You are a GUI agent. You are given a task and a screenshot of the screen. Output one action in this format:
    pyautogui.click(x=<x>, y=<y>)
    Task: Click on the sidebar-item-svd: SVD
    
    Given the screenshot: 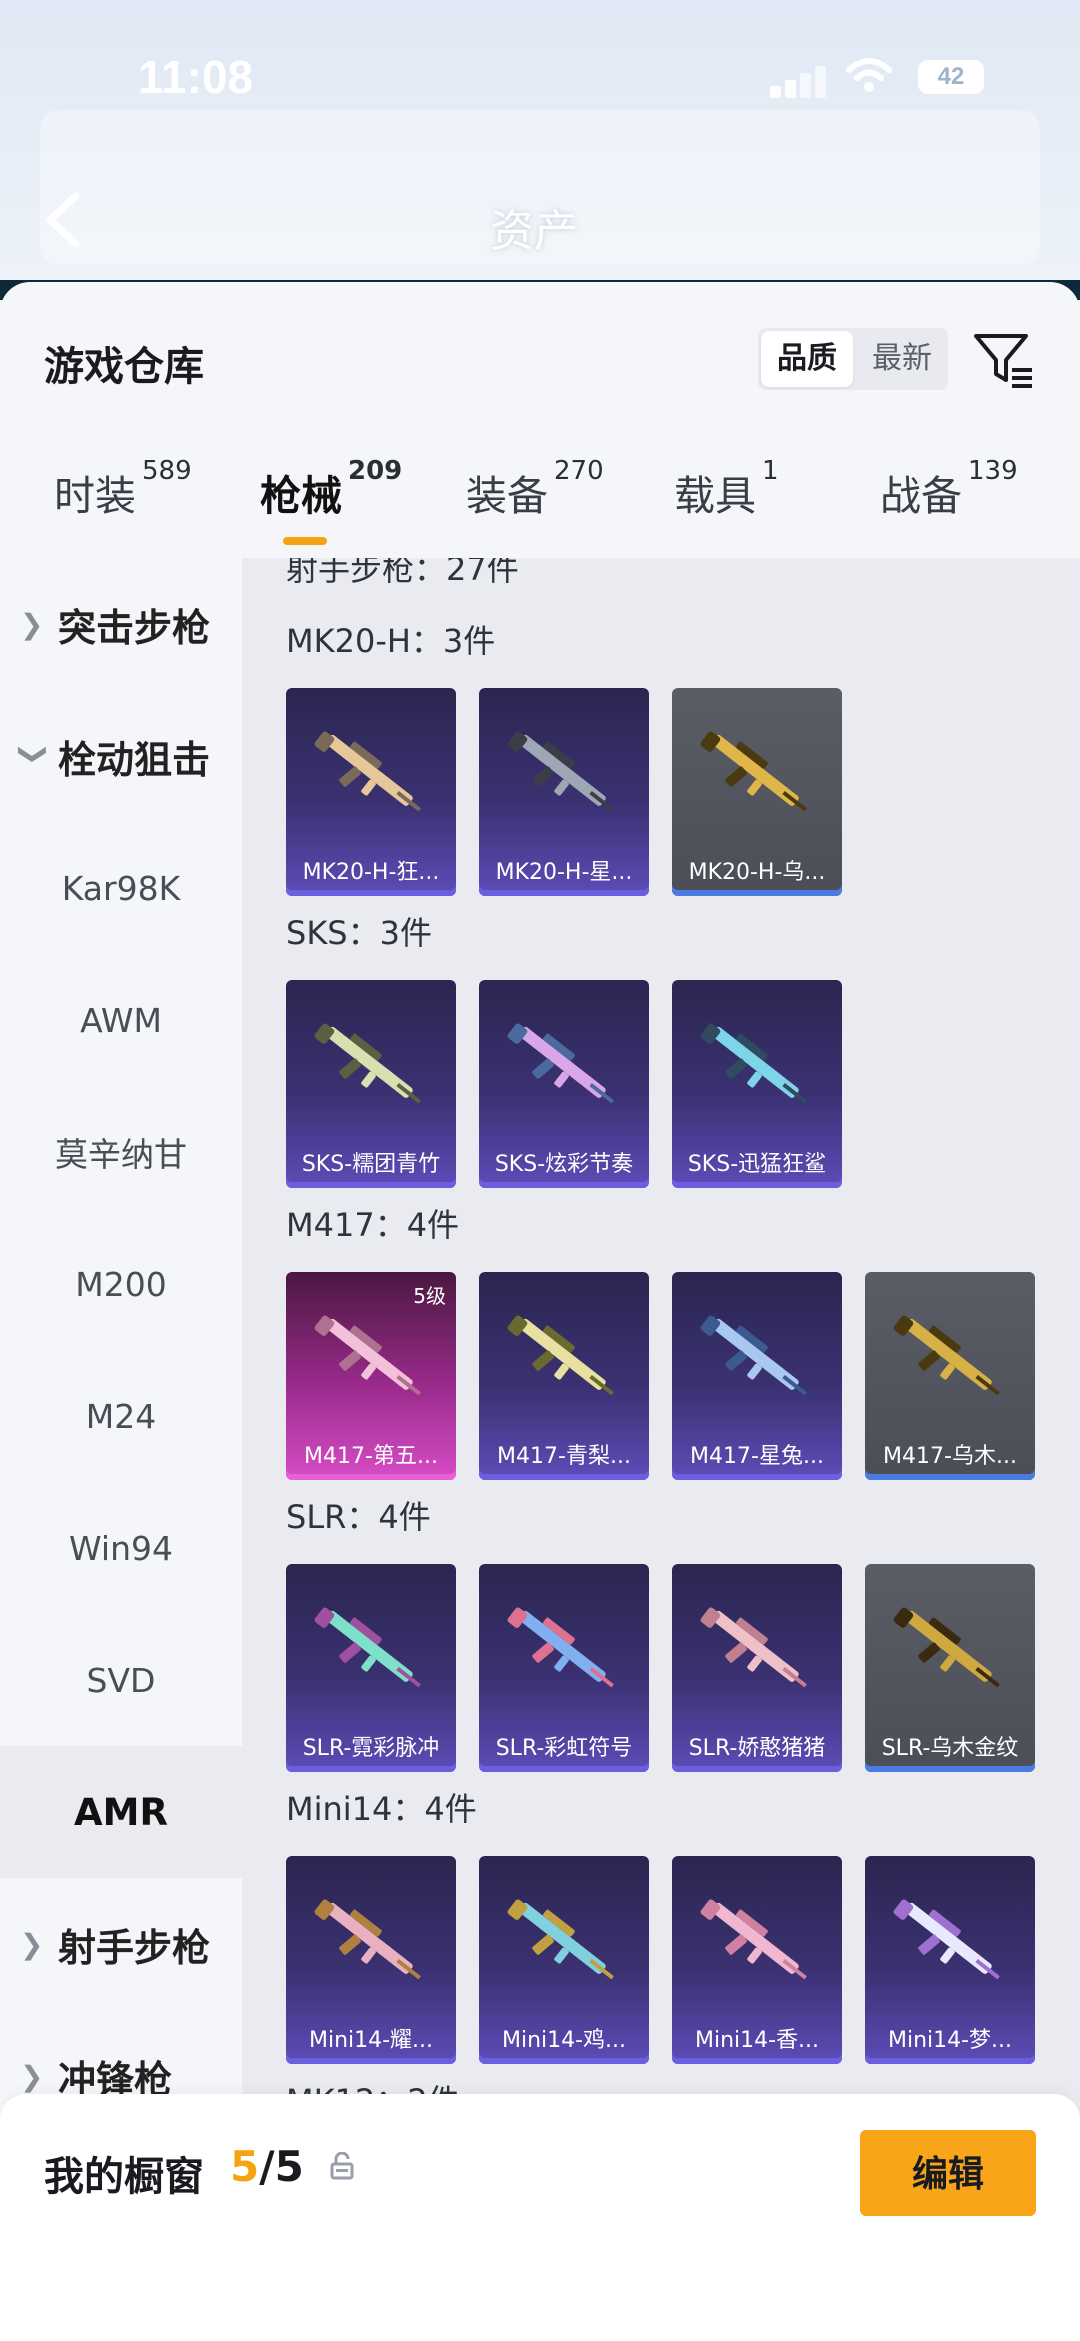 What is the action you would take?
    pyautogui.click(x=121, y=1680)
    